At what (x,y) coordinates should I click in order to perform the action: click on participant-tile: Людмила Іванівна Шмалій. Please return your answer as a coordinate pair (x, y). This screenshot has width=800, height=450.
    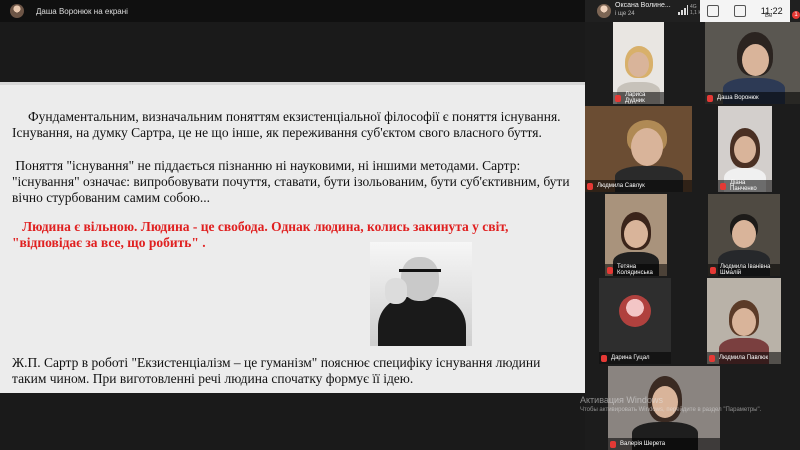
    Looking at the image, I should click on (744, 235).